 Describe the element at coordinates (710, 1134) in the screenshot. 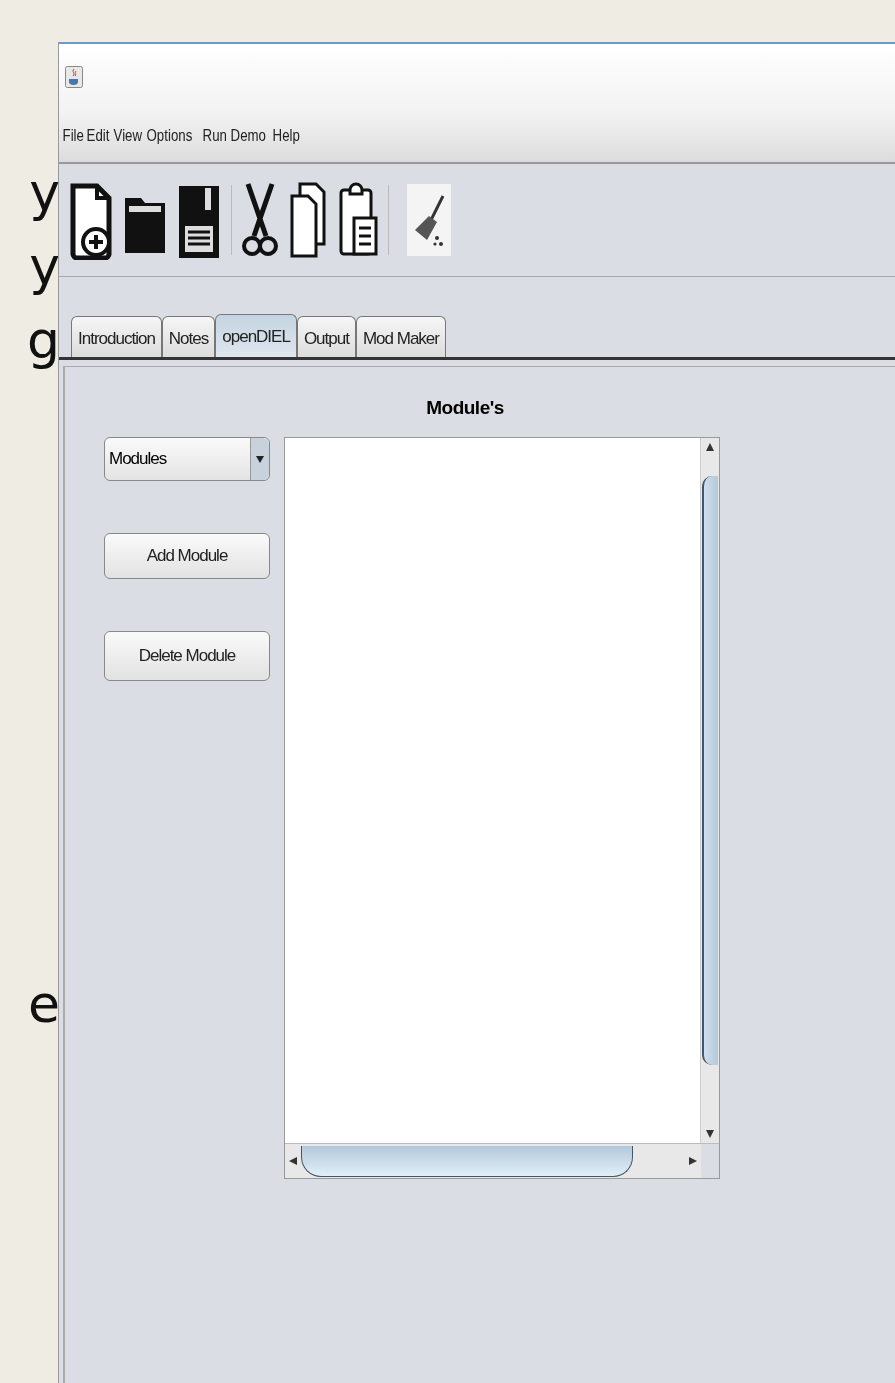

I see `down-arrow-icon` at that location.